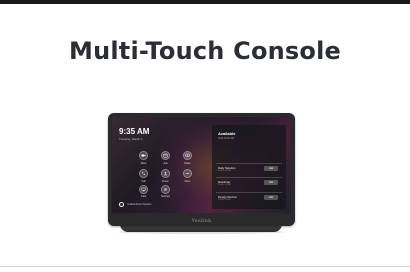 The image size is (410, 272). I want to click on power-icon, so click(121, 204).